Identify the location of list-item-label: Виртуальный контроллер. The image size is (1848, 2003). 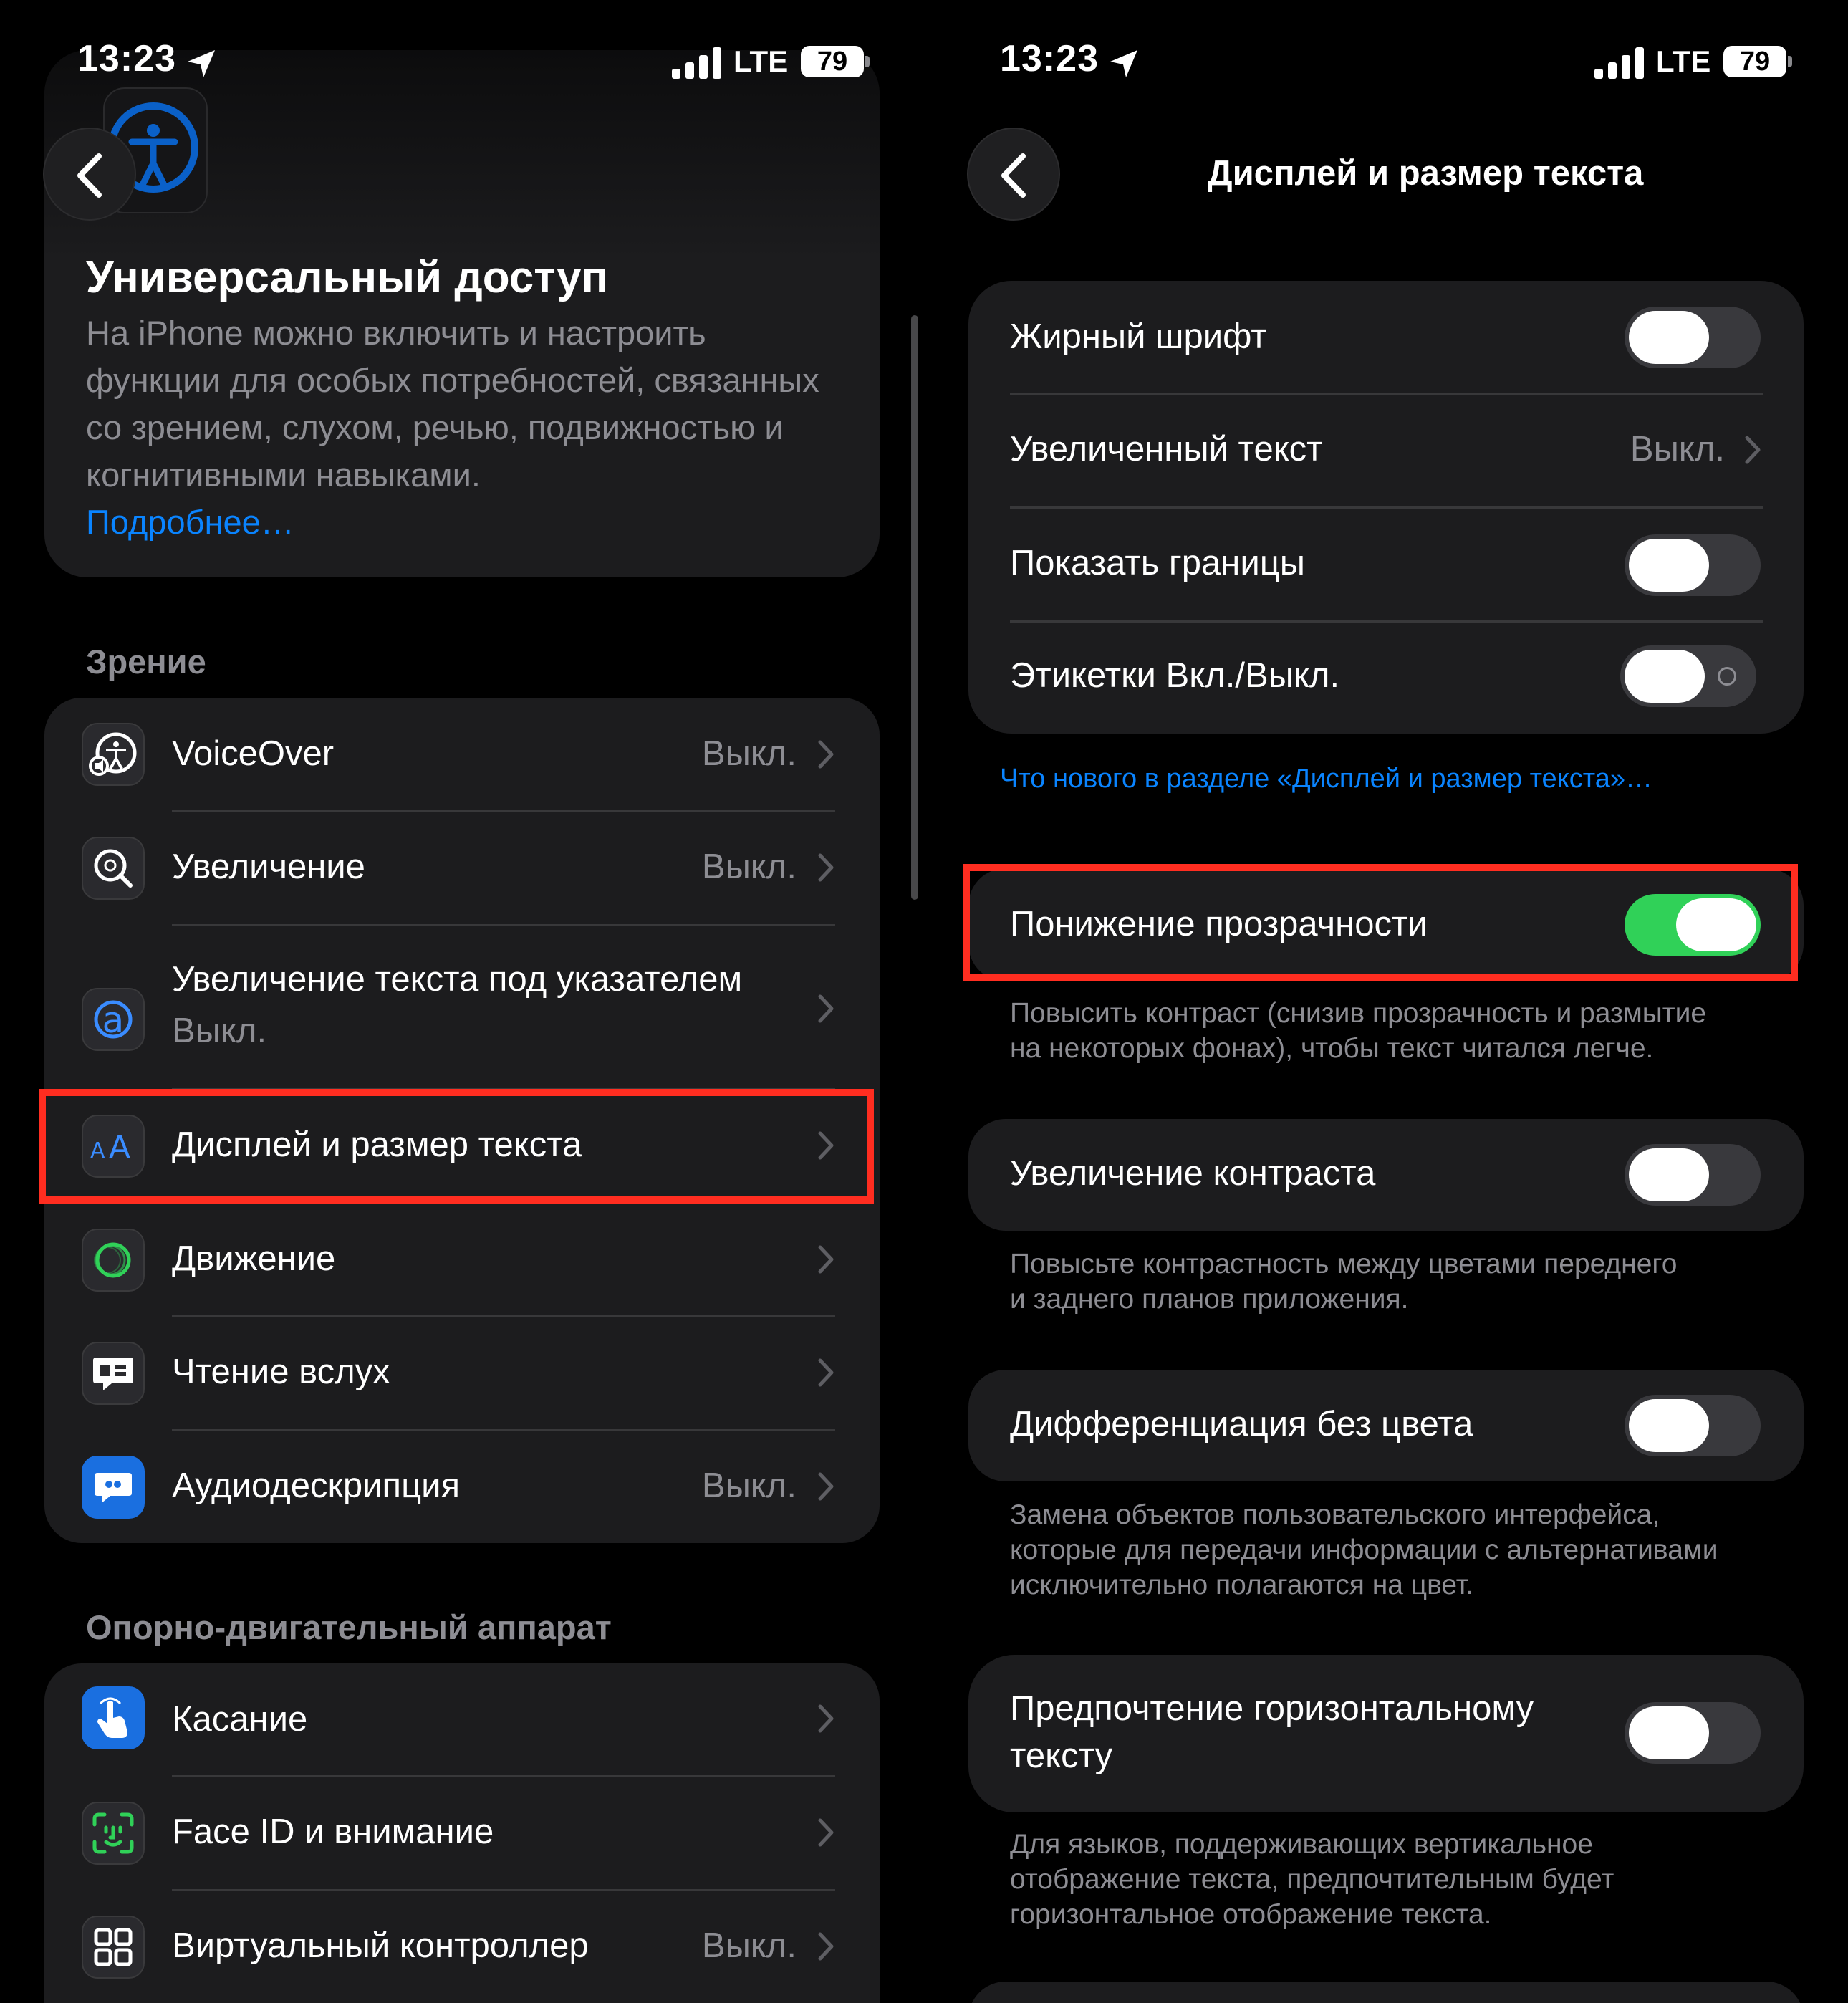
(380, 1945).